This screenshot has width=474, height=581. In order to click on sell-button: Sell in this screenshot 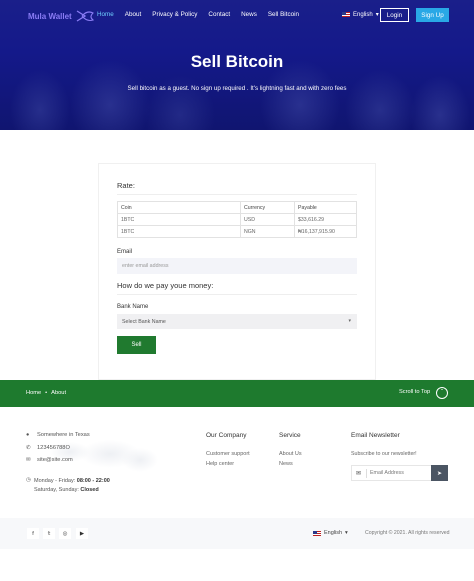, I will do `click(136, 345)`.